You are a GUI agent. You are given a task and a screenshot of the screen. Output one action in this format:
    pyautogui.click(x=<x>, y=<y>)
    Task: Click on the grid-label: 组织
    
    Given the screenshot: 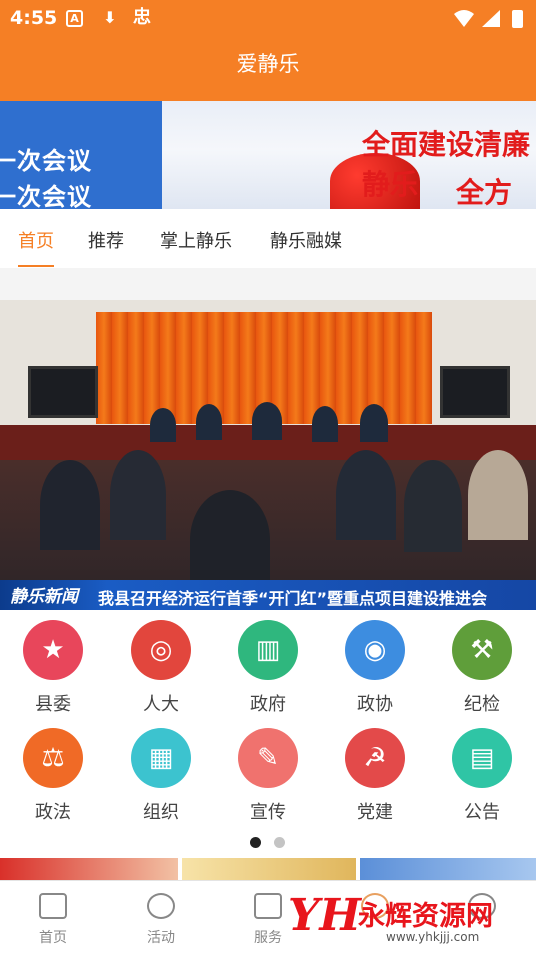 What is the action you would take?
    pyautogui.click(x=161, y=812)
    